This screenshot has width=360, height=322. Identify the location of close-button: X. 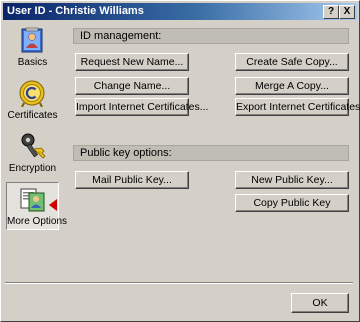
(347, 12).